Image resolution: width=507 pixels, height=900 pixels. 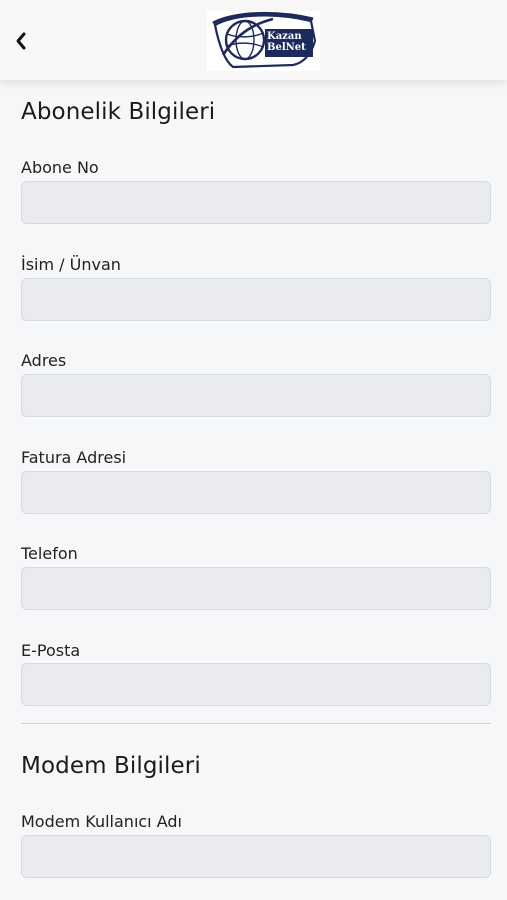 I want to click on globe-logo-icon, so click(x=264, y=40).